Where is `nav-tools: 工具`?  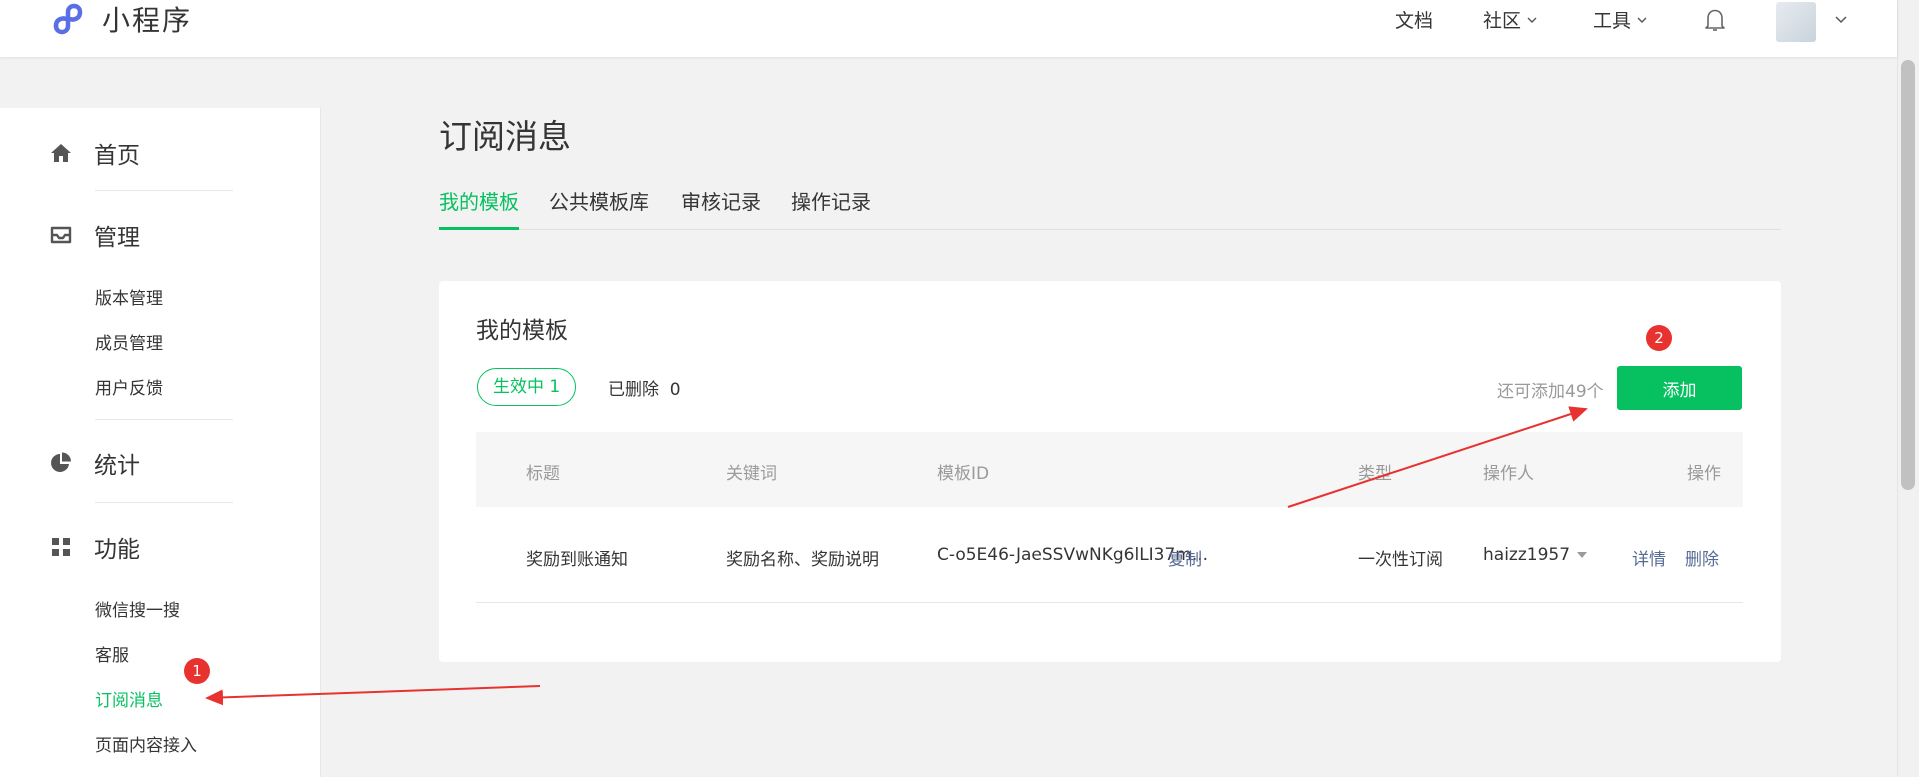 nav-tools: 工具 is located at coordinates (1620, 19).